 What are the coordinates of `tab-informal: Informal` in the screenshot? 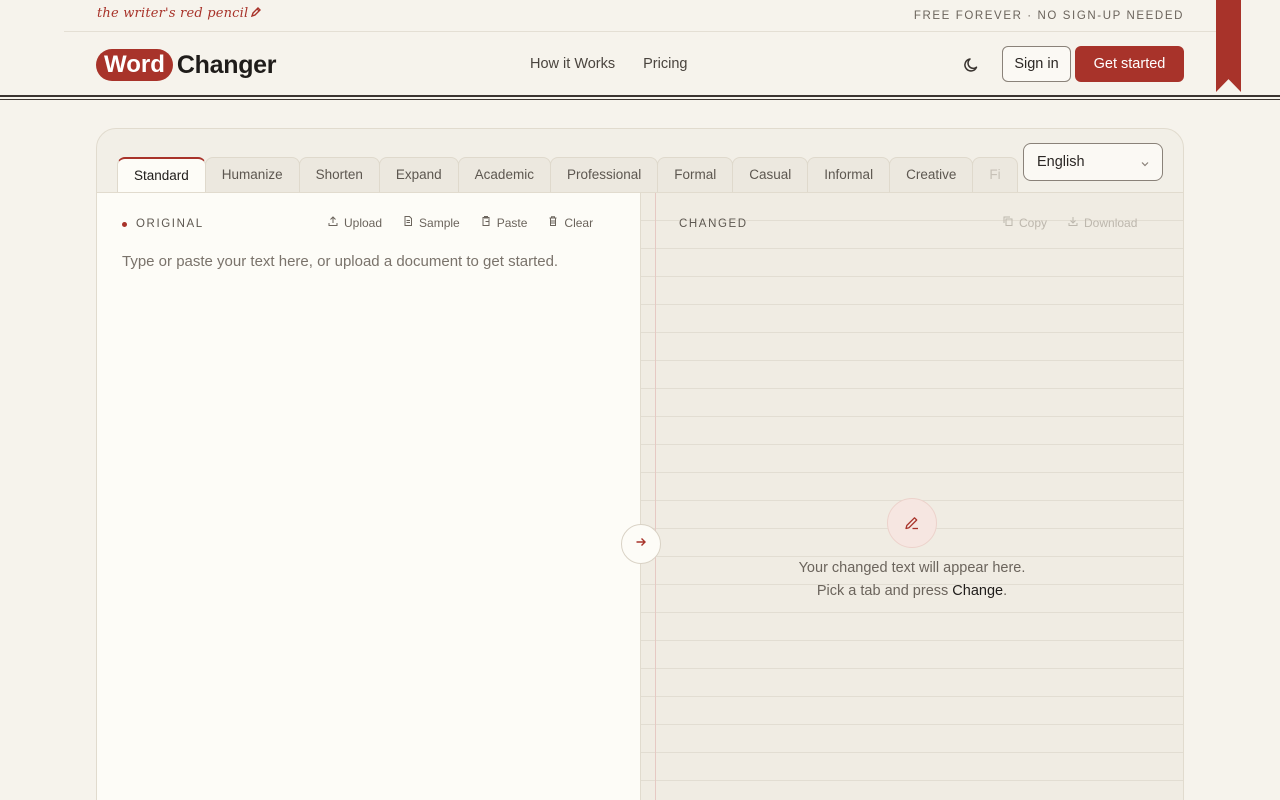 It's located at (849, 174).